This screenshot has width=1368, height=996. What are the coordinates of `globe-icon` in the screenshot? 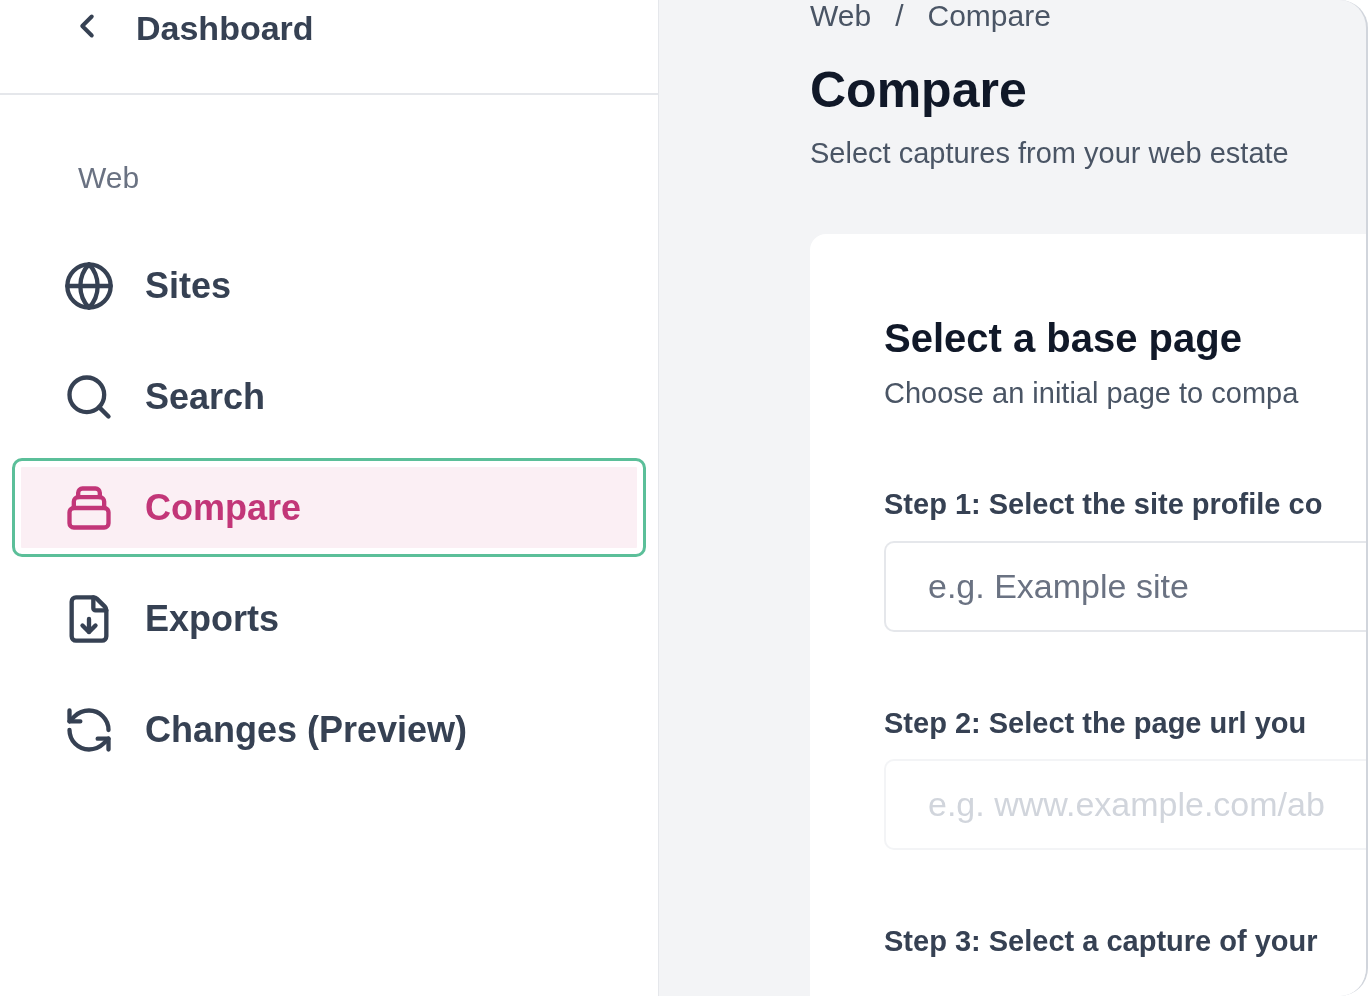 It's located at (89, 285).